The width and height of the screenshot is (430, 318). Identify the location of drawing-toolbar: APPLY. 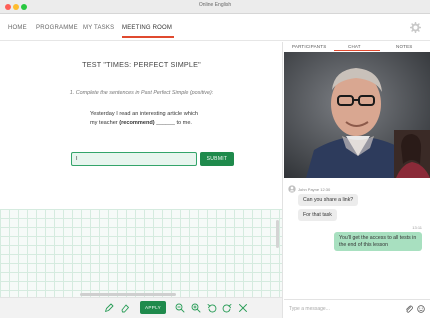
(141, 307).